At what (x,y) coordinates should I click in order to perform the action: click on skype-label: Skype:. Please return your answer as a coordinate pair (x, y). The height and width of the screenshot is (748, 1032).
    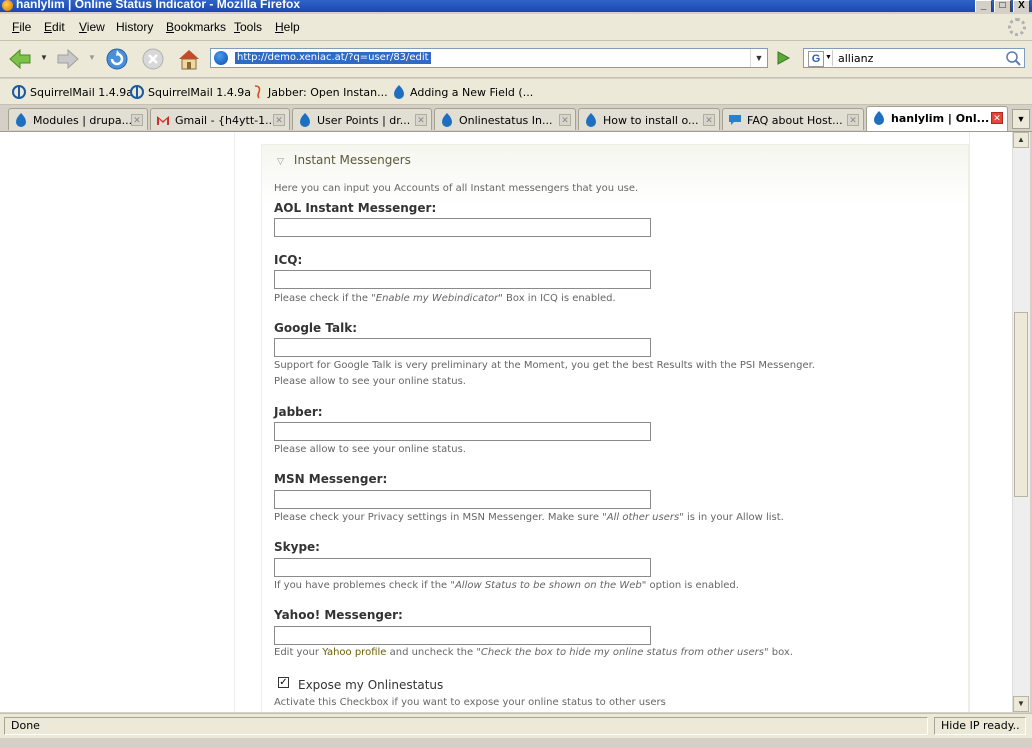
    Looking at the image, I should click on (297, 547).